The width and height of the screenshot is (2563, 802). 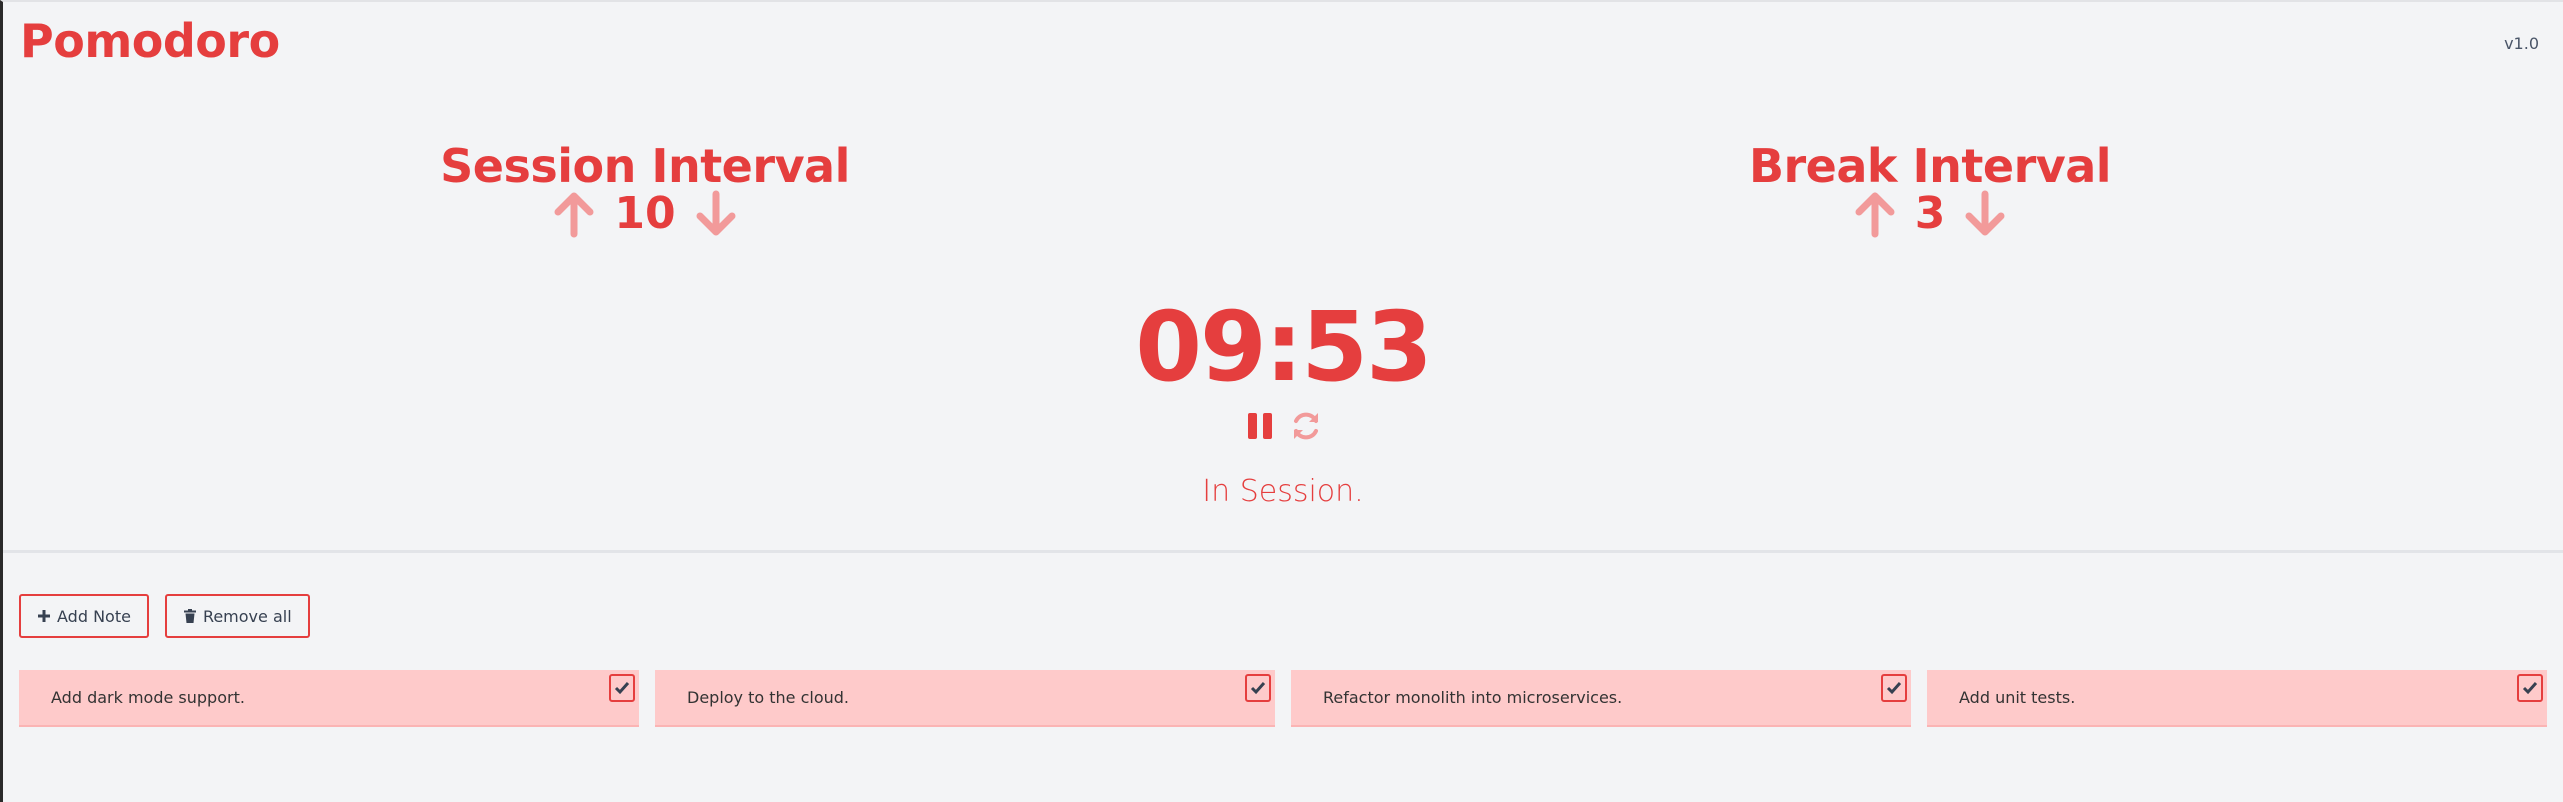 I want to click on note-card: Deploy to the cloud., so click(x=965, y=698).